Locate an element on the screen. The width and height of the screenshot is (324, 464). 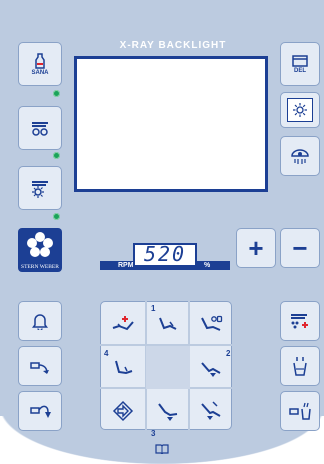
position-number-2: 2 is located at coordinates (228, 353).